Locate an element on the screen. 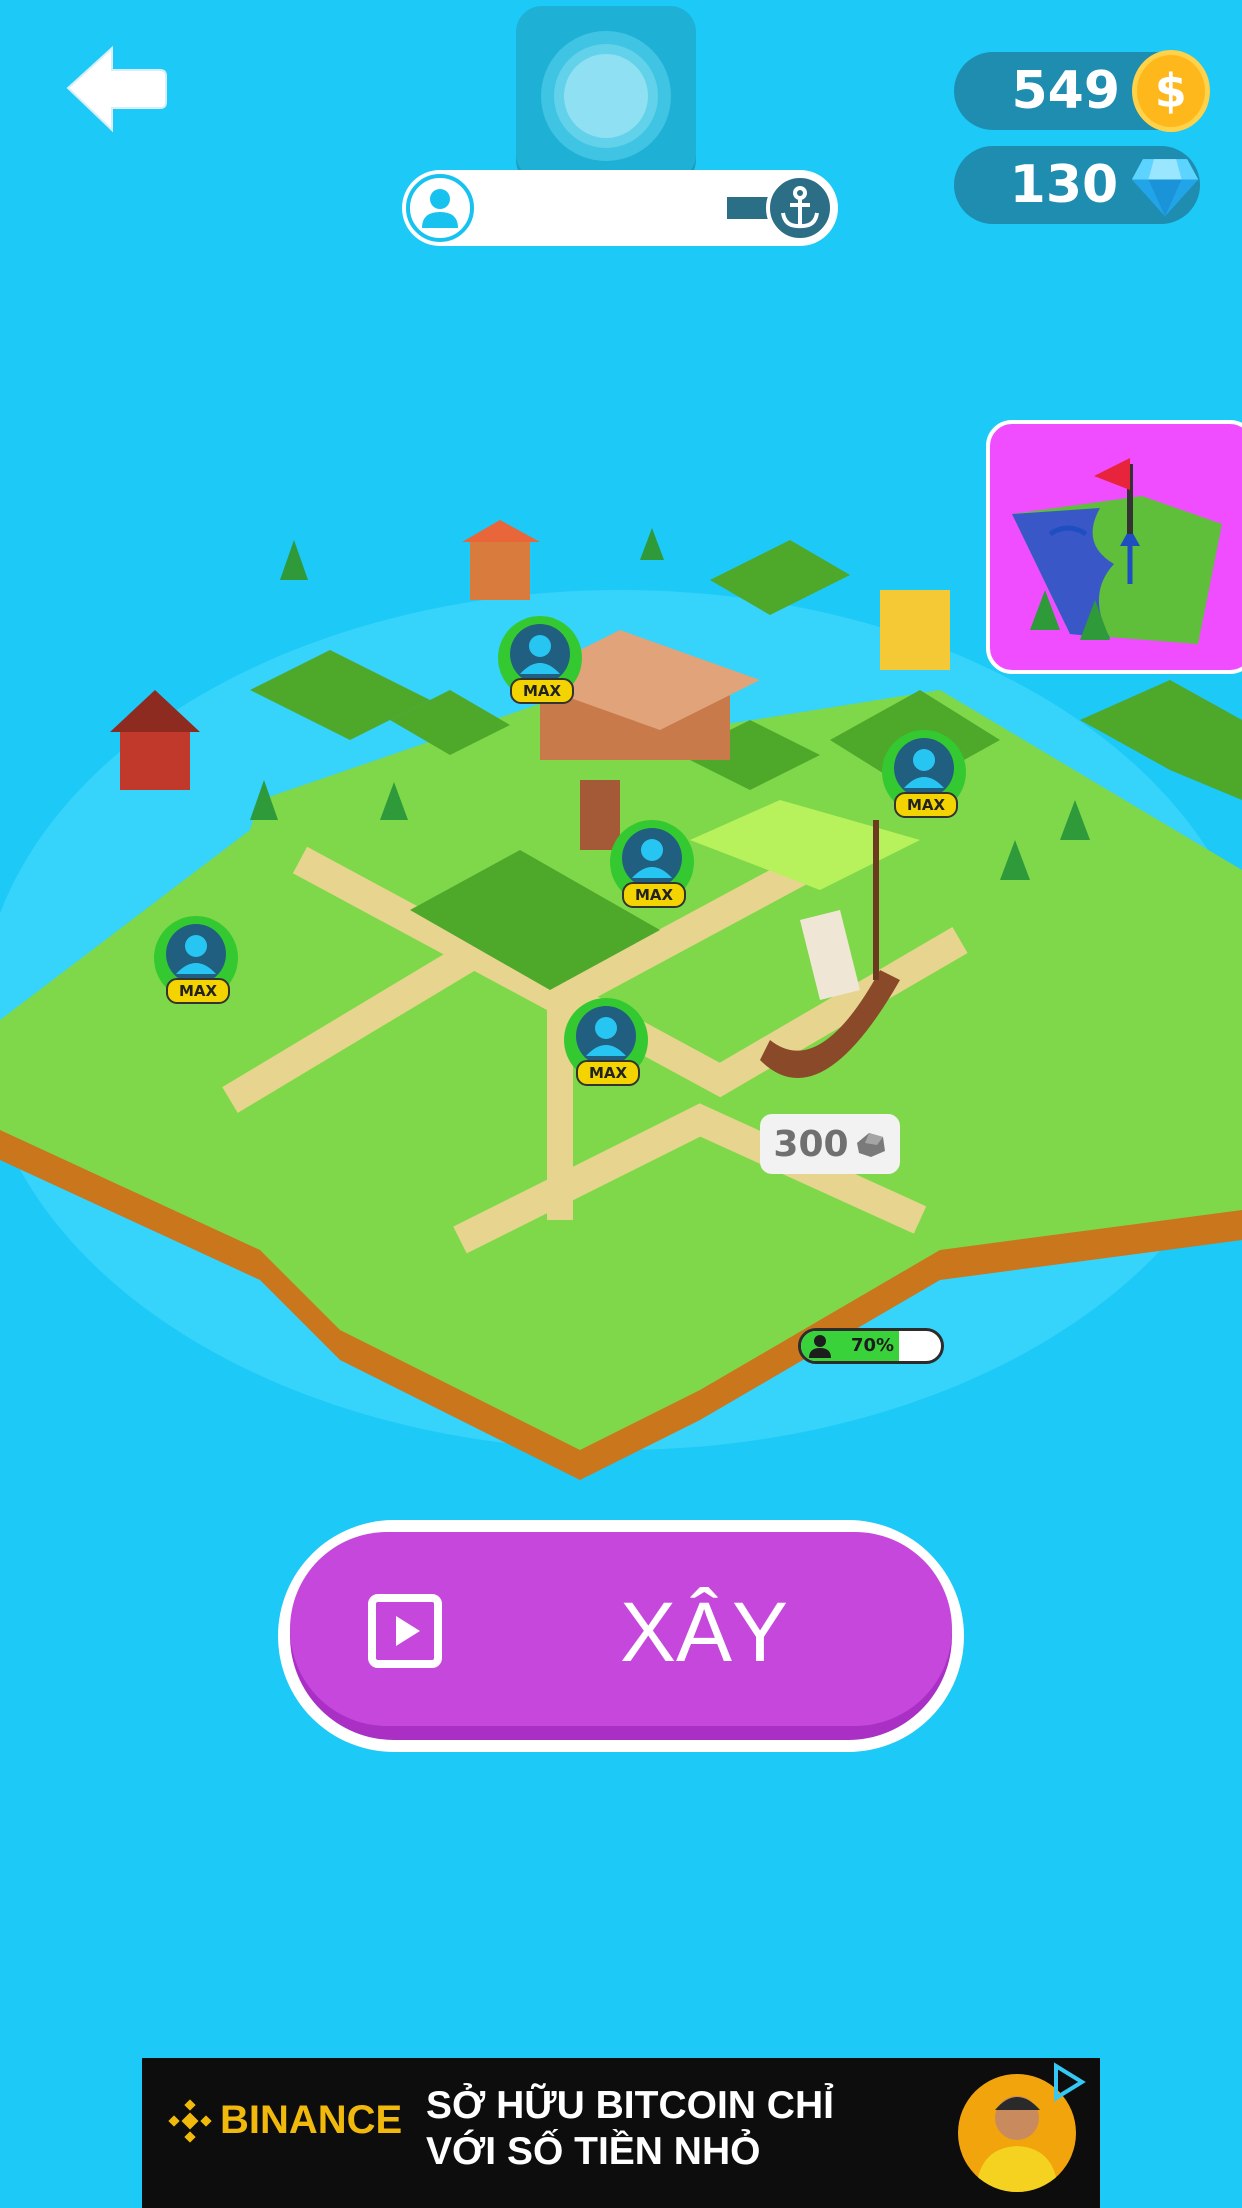  center-ring-icon is located at coordinates (606, 96).